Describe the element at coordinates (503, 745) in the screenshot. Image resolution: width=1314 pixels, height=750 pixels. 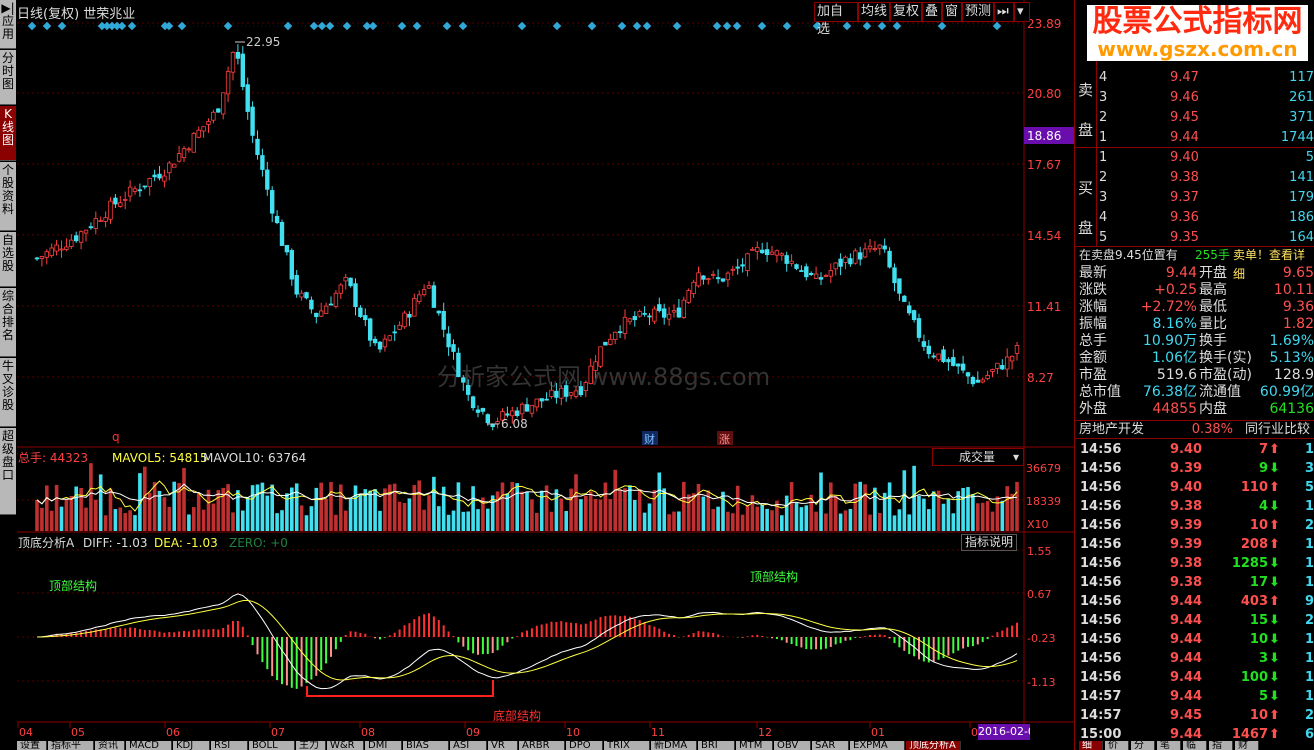
I see `indicator-tab-12: VR` at that location.